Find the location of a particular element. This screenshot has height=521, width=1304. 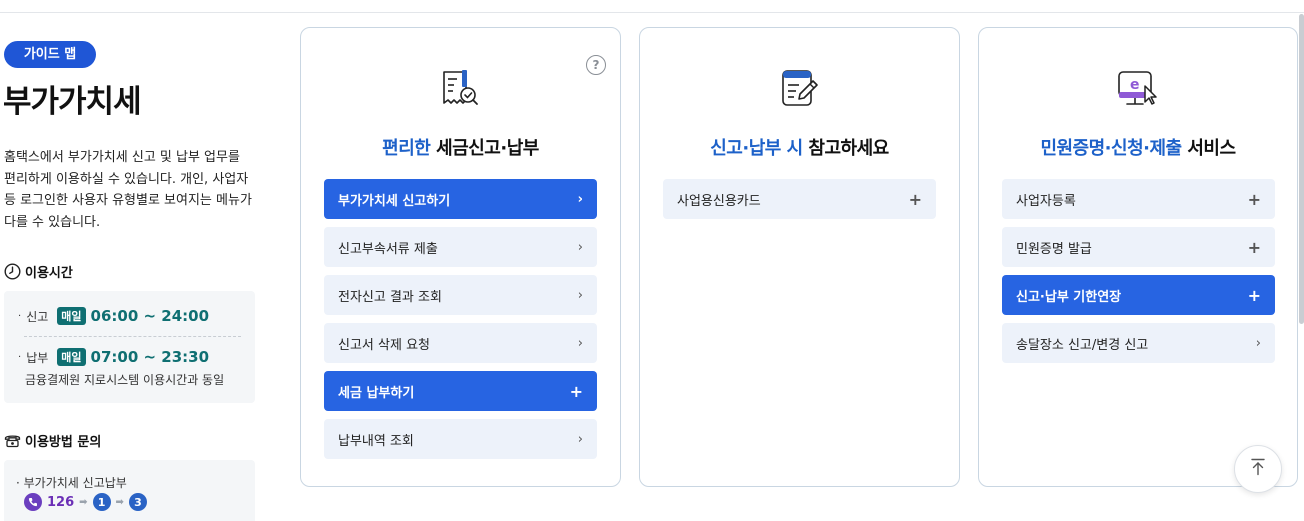

hours-row-time: 07:00 ~ 23:30 is located at coordinates (150, 357).